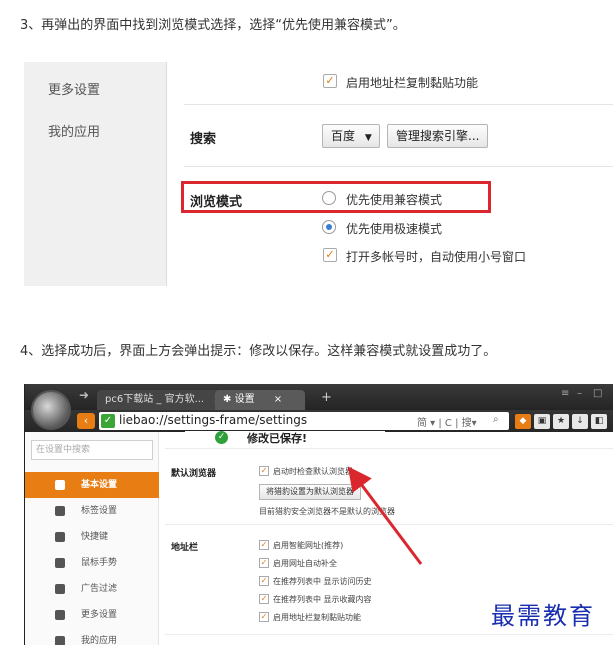  What do you see at coordinates (258, 351) in the screenshot?
I see `step-4-instruction: 4、选择成功后，界面上方会弹出提示：修改以保存。这样兼容模式就设置成功了。` at bounding box center [258, 351].